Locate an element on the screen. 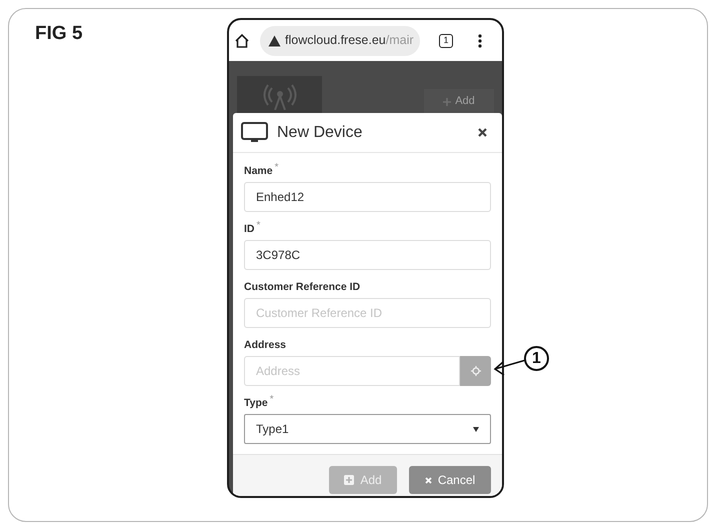 This screenshot has height=531, width=717. input-field: Customer Reference ID is located at coordinates (367, 313).